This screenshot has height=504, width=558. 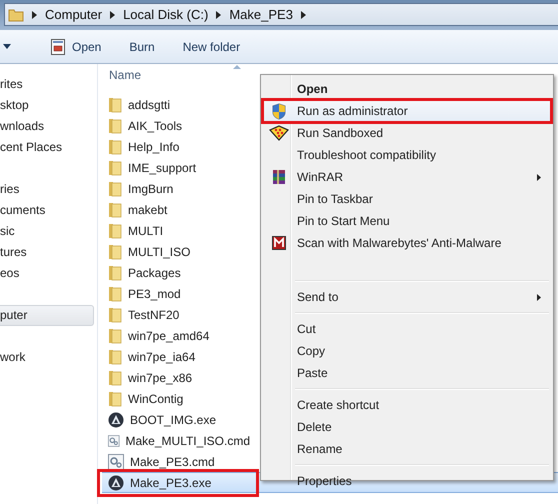 I want to click on file-name: Make_MULTI_ISO.cmd, so click(x=188, y=441).